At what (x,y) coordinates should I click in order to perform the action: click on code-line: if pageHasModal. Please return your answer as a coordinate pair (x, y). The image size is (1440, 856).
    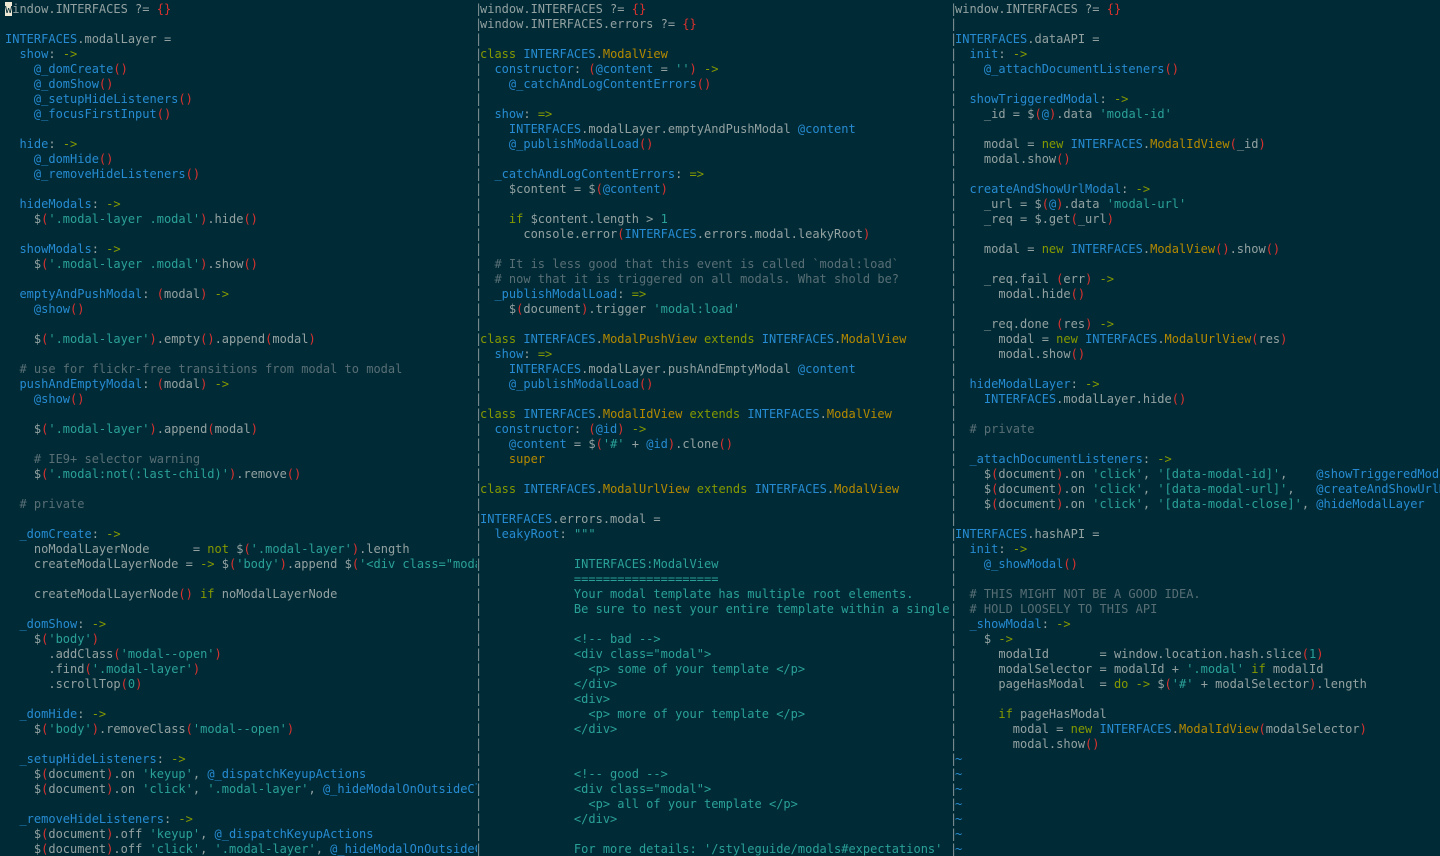
    Looking at the image, I should click on (1197, 714).